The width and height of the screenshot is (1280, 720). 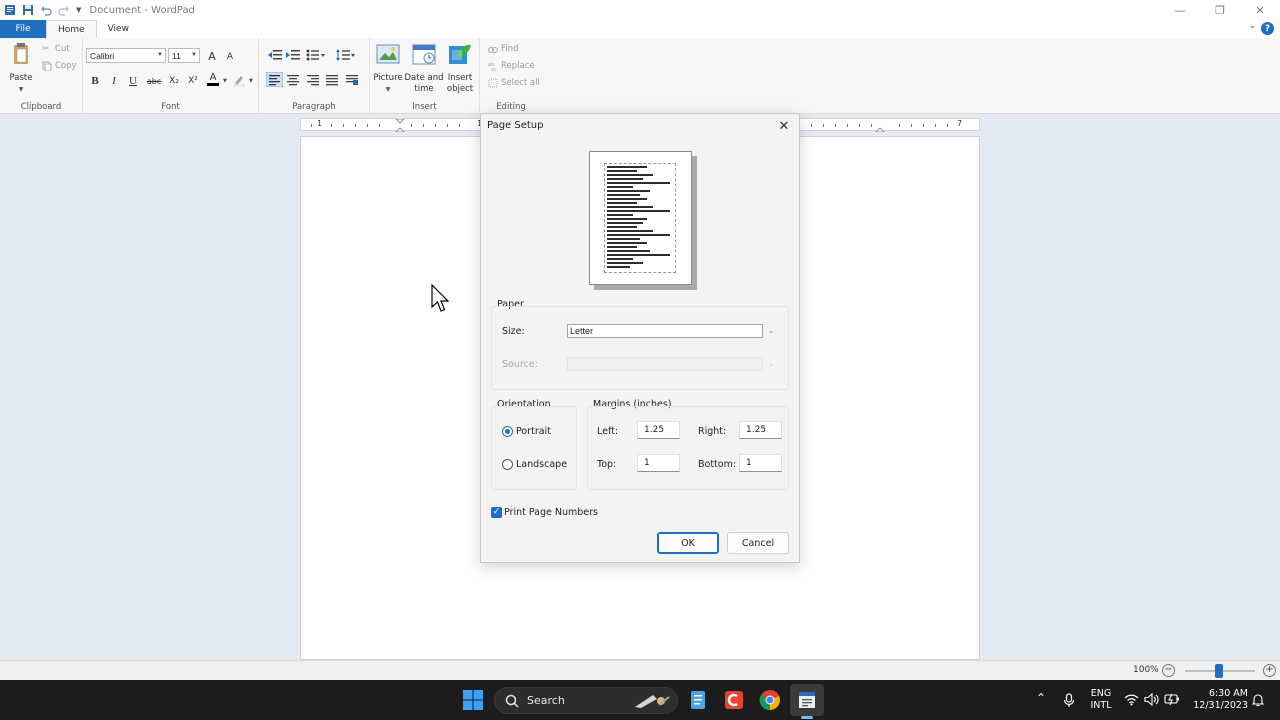 I want to click on paragraph-settings-icon, so click(x=352, y=79).